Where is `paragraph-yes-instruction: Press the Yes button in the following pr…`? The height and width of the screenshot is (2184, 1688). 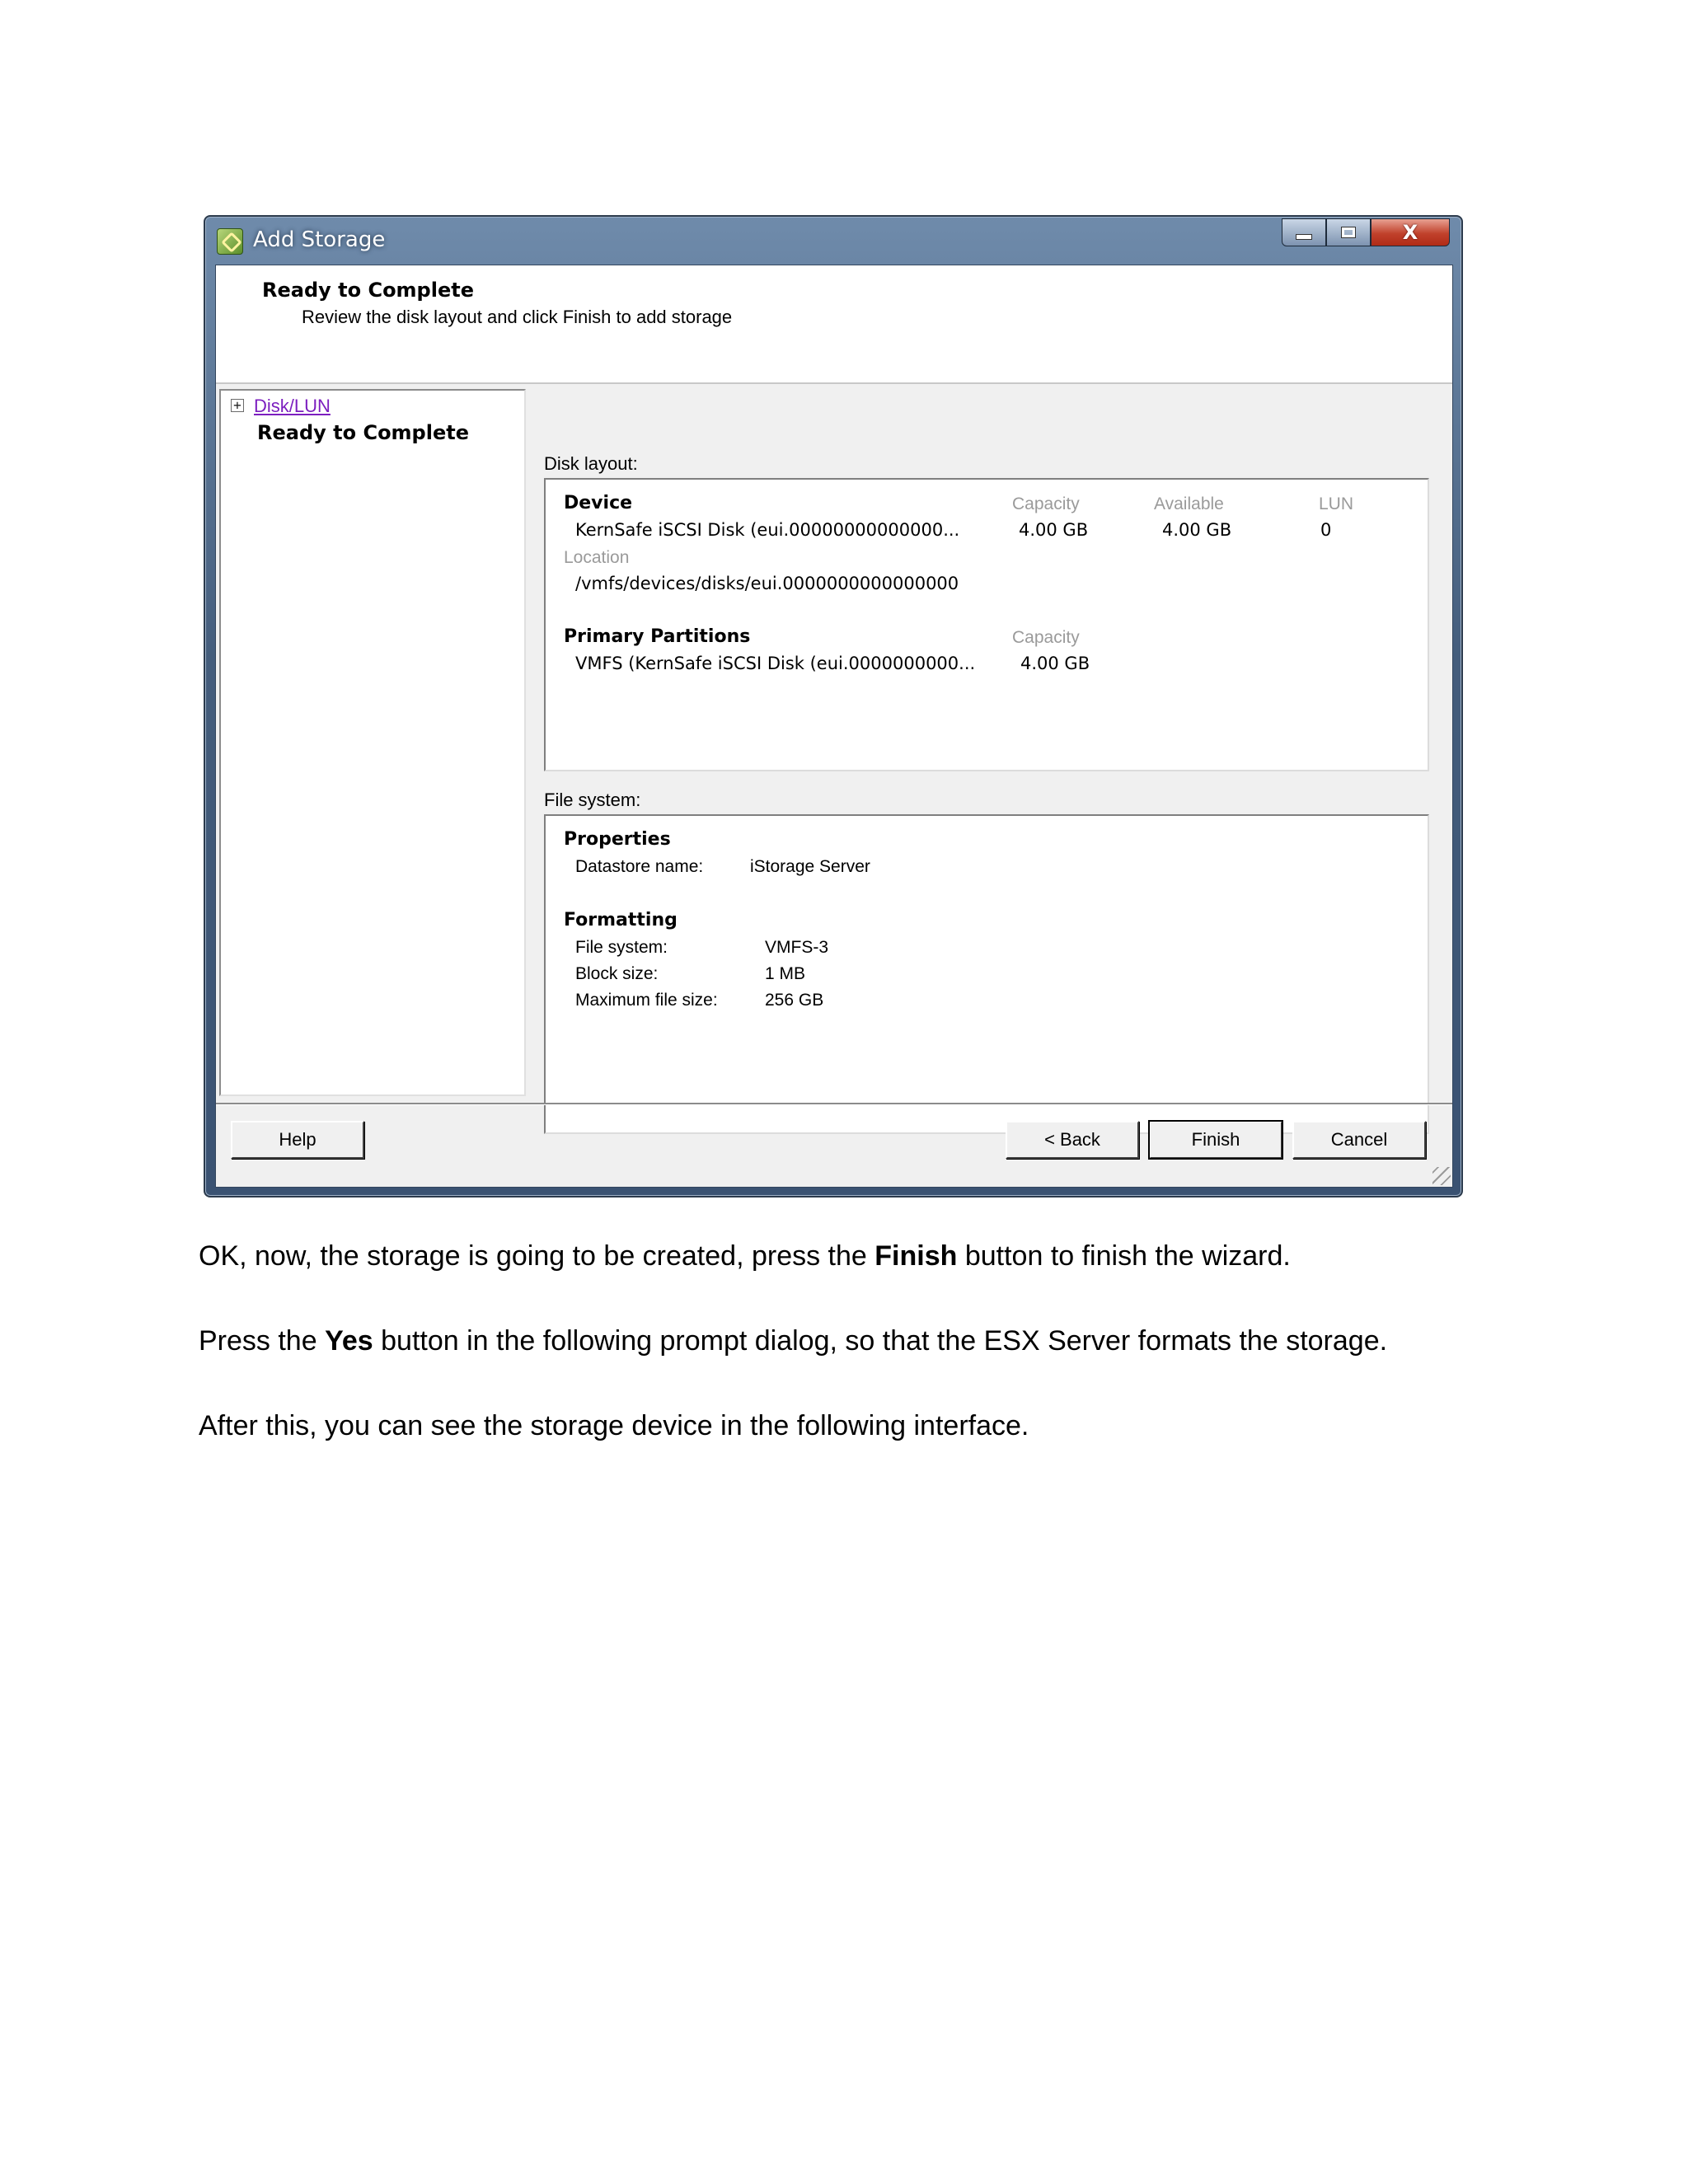
paragraph-yes-instruction: Press the Yes button in the following pr… is located at coordinates (794, 1341).